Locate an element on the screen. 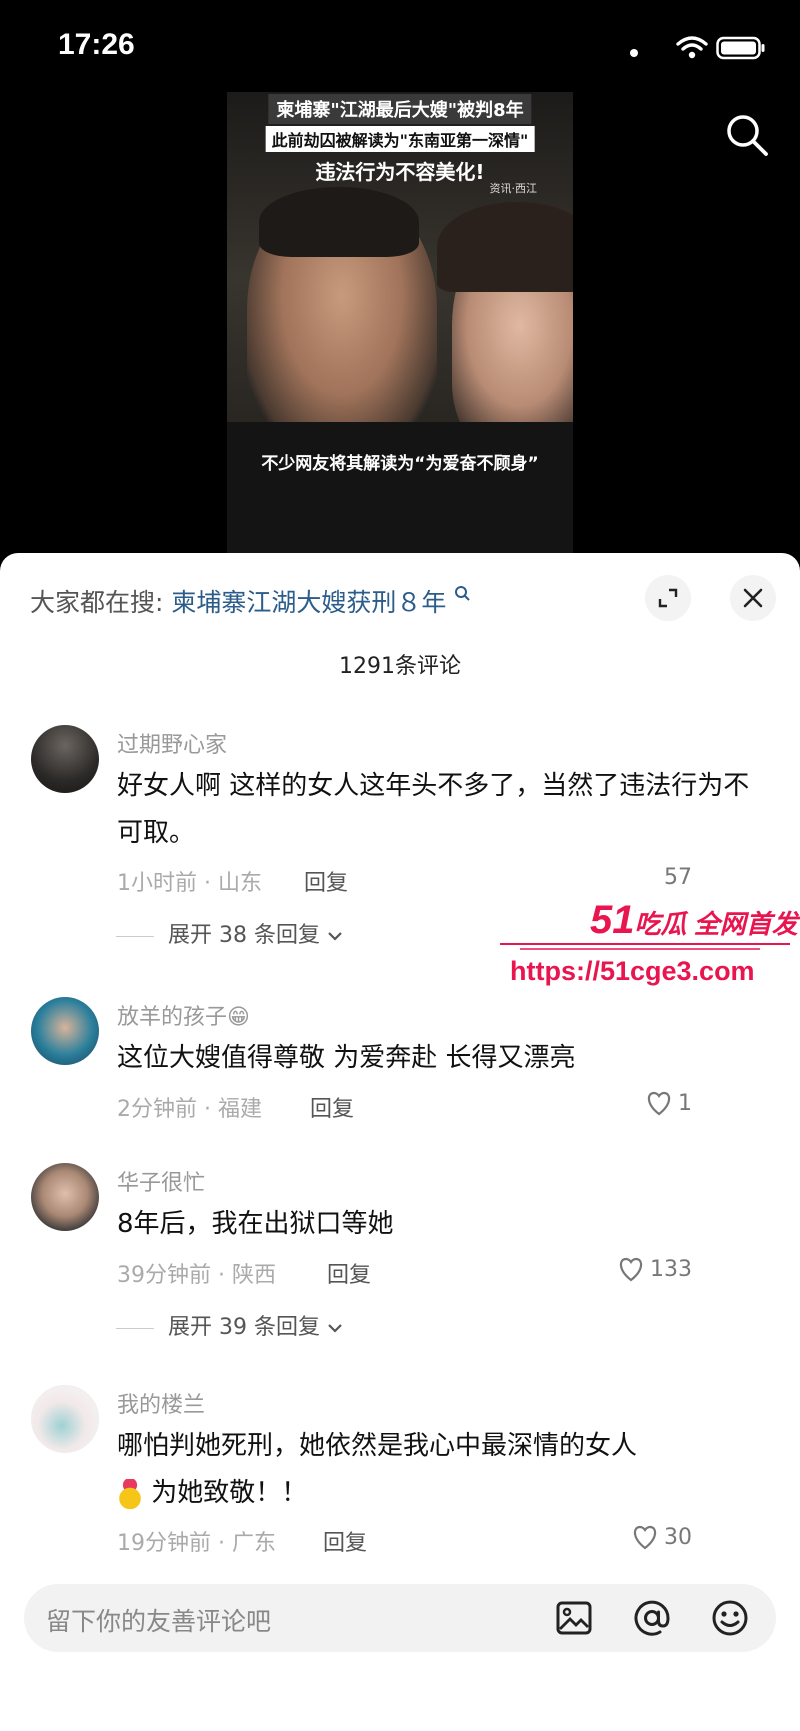  comment-author: 过期野心家 is located at coordinates (172, 743).